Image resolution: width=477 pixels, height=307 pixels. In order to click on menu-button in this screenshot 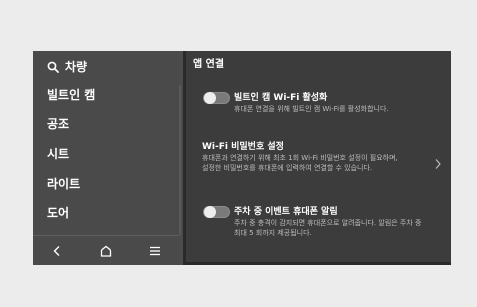, I will do `click(155, 251)`.